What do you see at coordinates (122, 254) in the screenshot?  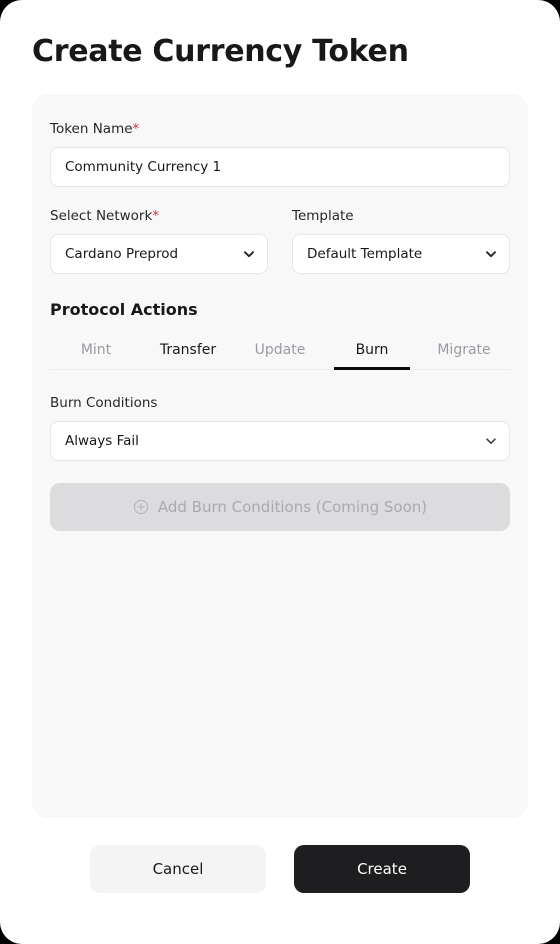 I see `network-select-value: Cardano Preprod` at bounding box center [122, 254].